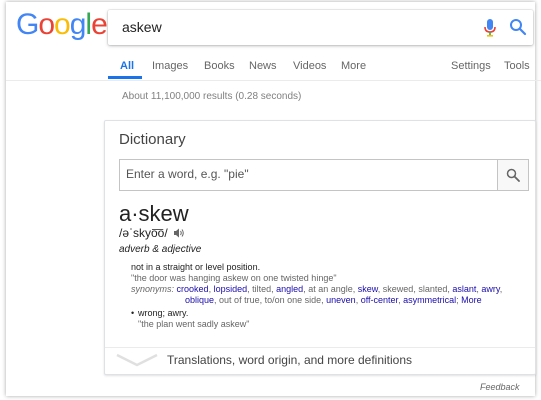  What do you see at coordinates (309, 66) in the screenshot?
I see `tab-videos: Videos` at bounding box center [309, 66].